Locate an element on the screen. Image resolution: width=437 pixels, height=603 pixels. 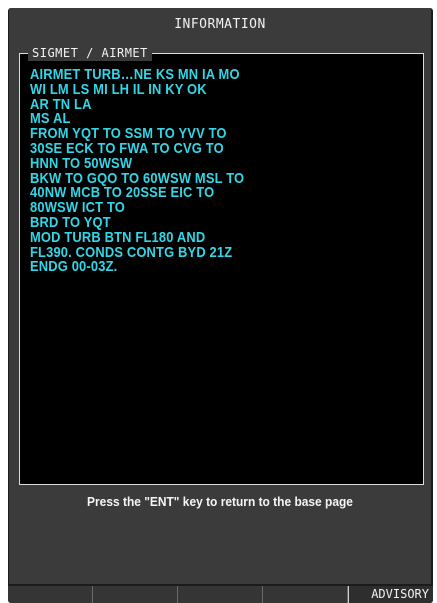
page-title: INFORMATION is located at coordinates (220, 24).